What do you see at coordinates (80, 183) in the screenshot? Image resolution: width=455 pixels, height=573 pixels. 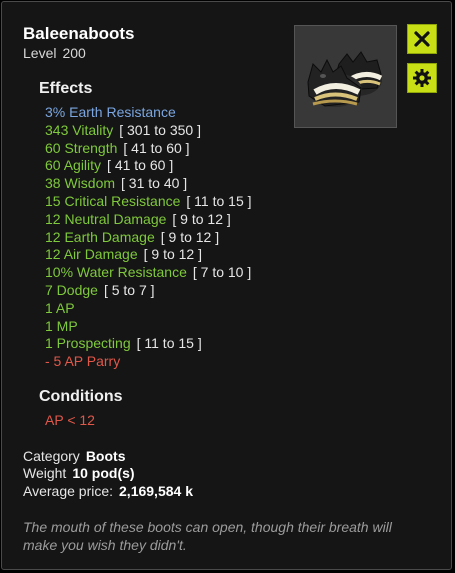 I see `effect-text: 38 Wisdom` at bounding box center [80, 183].